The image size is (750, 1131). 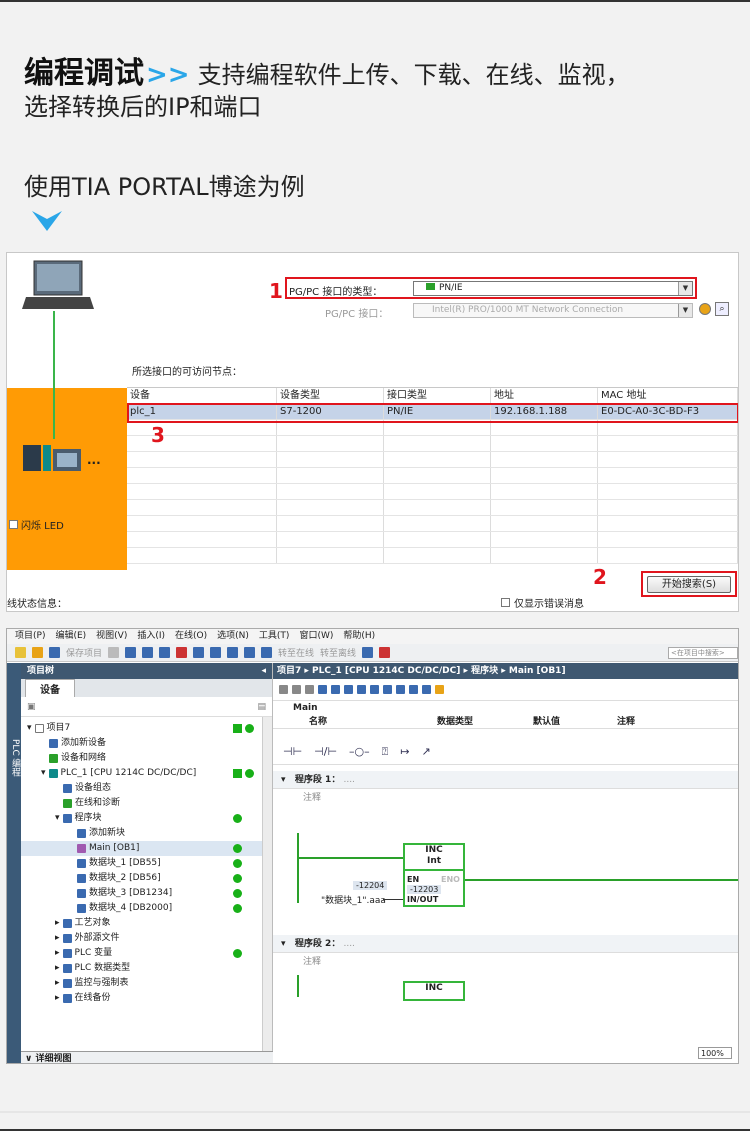 I want to click on undo-icon, so click(x=199, y=652).